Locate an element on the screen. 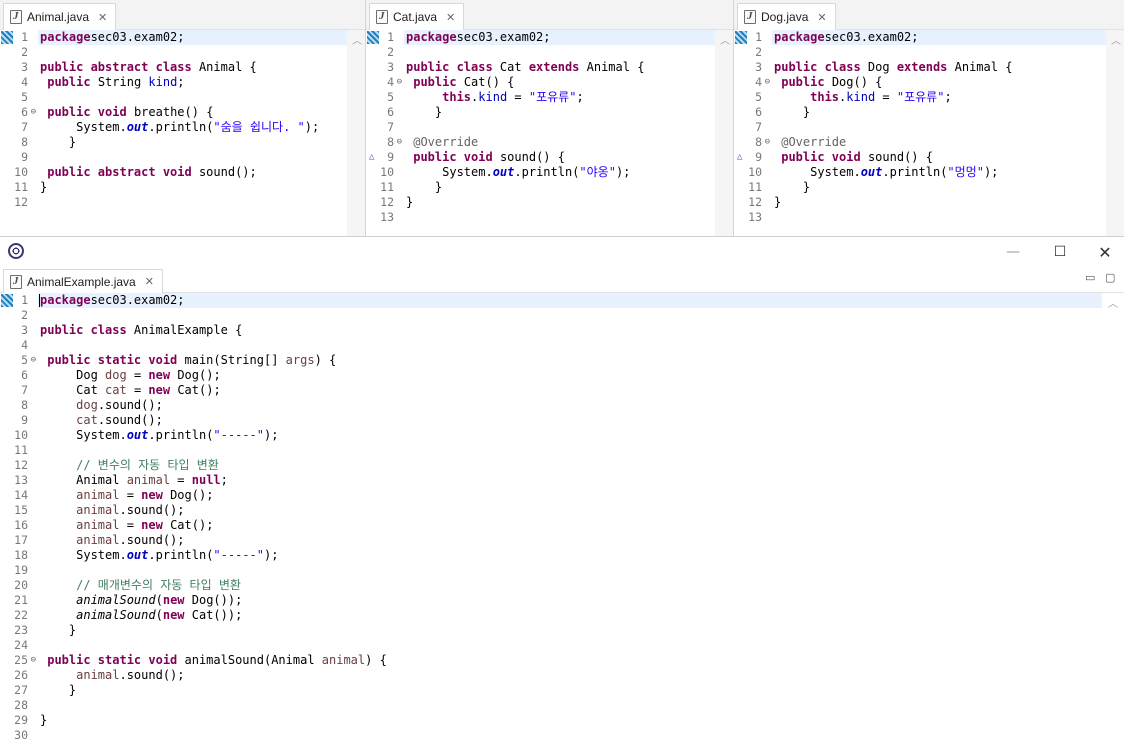  window-close-button: ✕ is located at coordinates (1103, 252).